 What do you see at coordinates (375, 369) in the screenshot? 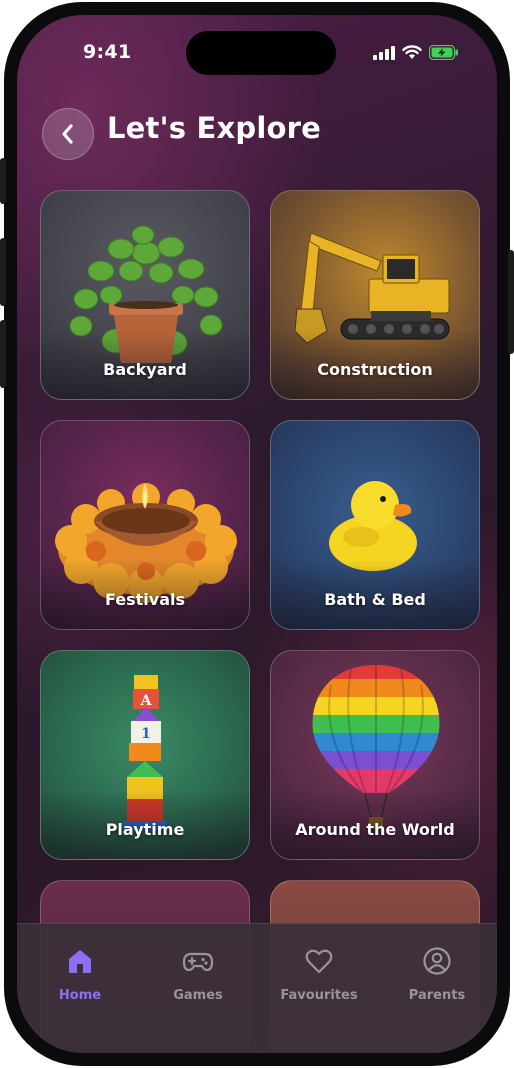
I see `category-label: Construction` at bounding box center [375, 369].